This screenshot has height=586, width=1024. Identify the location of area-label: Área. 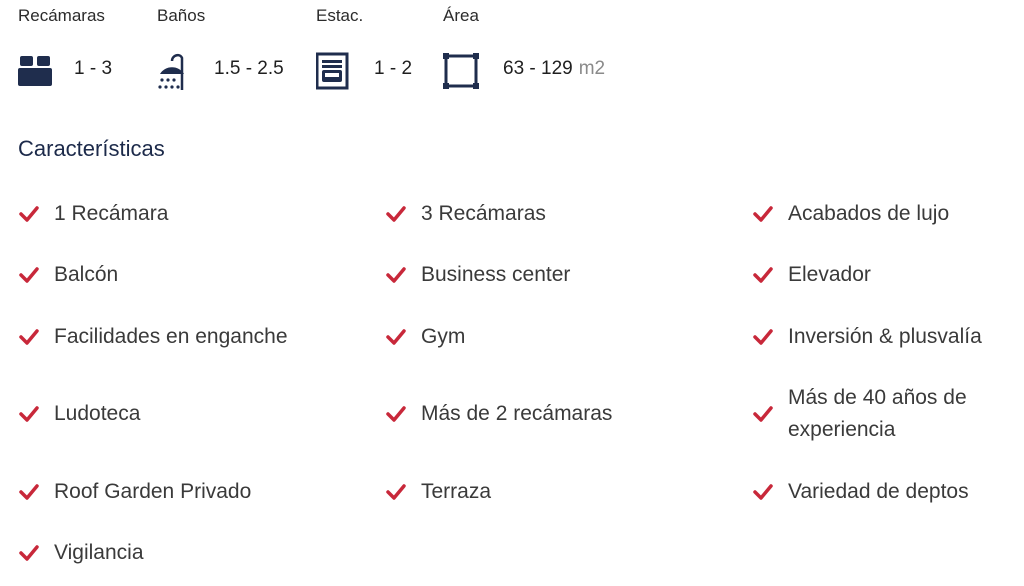
(461, 15).